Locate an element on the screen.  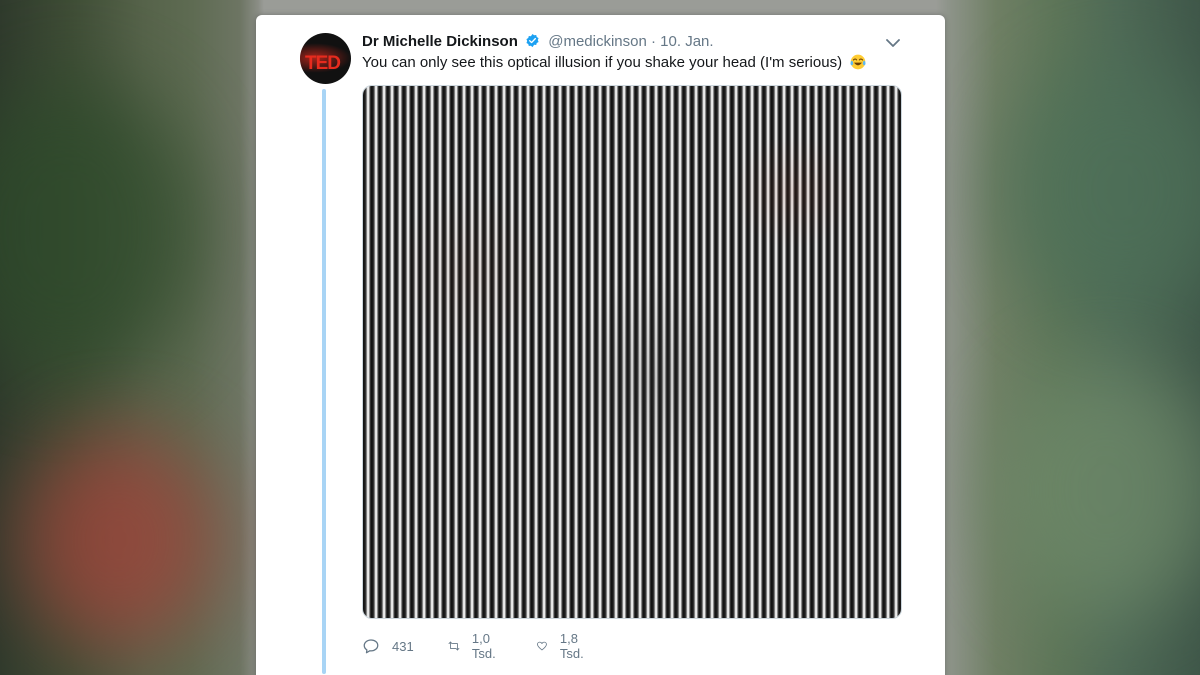
retweet-count: 1,0 Tsd. is located at coordinates (483, 646).